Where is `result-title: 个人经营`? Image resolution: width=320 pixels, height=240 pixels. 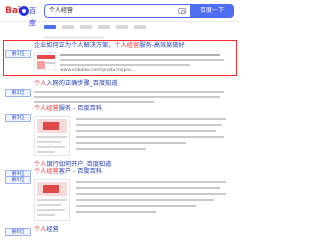
result-title: 个人经营 is located at coordinates (46, 230).